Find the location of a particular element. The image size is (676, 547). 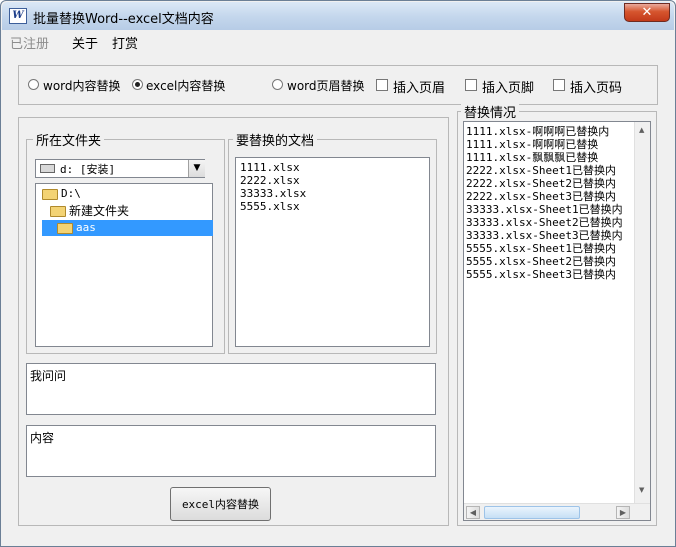

check-insert-pagenum-label: 插入页码 is located at coordinates (596, 88).